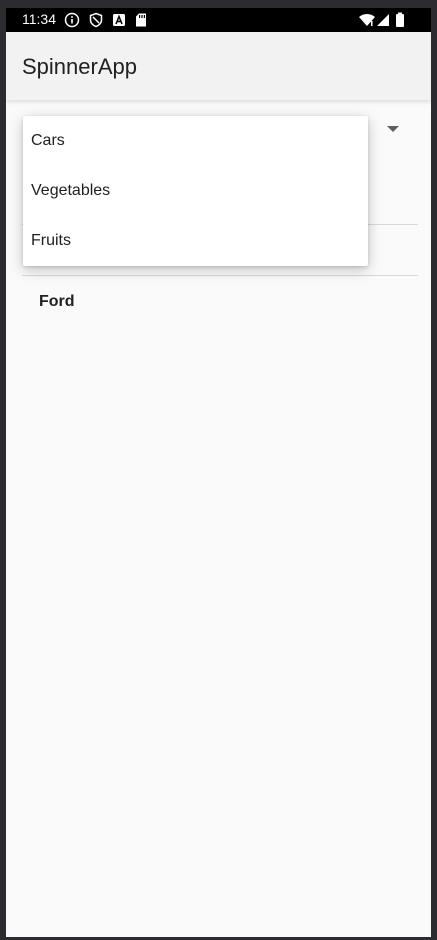 This screenshot has height=940, width=437. What do you see at coordinates (195, 141) in the screenshot?
I see `dropdown-item-cars: Cars` at bounding box center [195, 141].